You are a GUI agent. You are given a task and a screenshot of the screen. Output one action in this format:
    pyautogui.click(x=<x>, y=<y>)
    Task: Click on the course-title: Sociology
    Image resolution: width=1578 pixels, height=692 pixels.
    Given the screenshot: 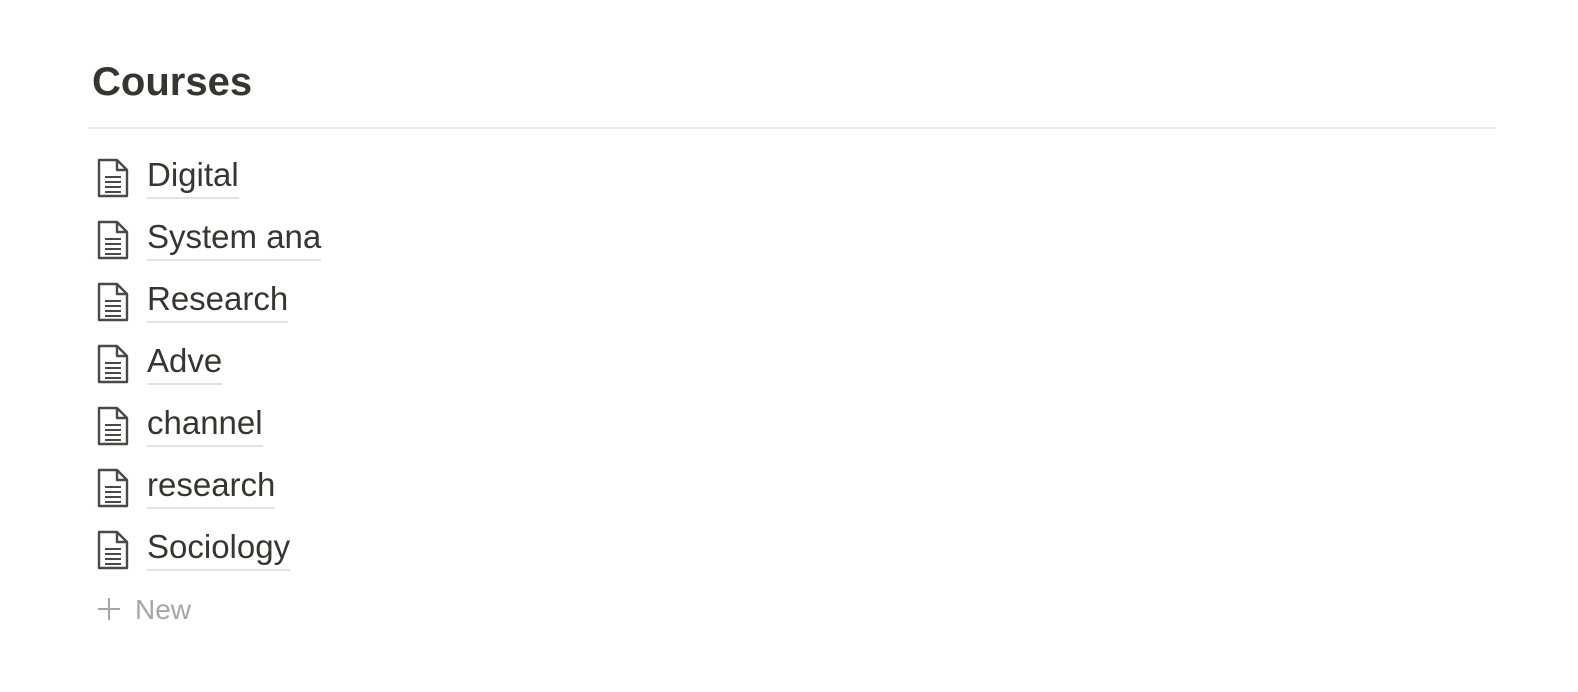 What is the action you would take?
    pyautogui.click(x=219, y=549)
    